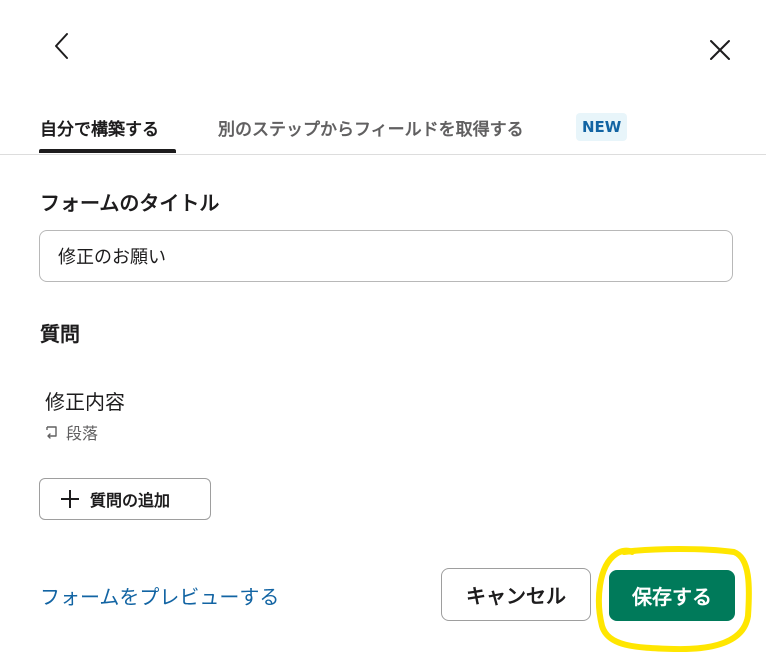 This screenshot has width=766, height=655. I want to click on add-question-button: 質問の追加, so click(125, 499).